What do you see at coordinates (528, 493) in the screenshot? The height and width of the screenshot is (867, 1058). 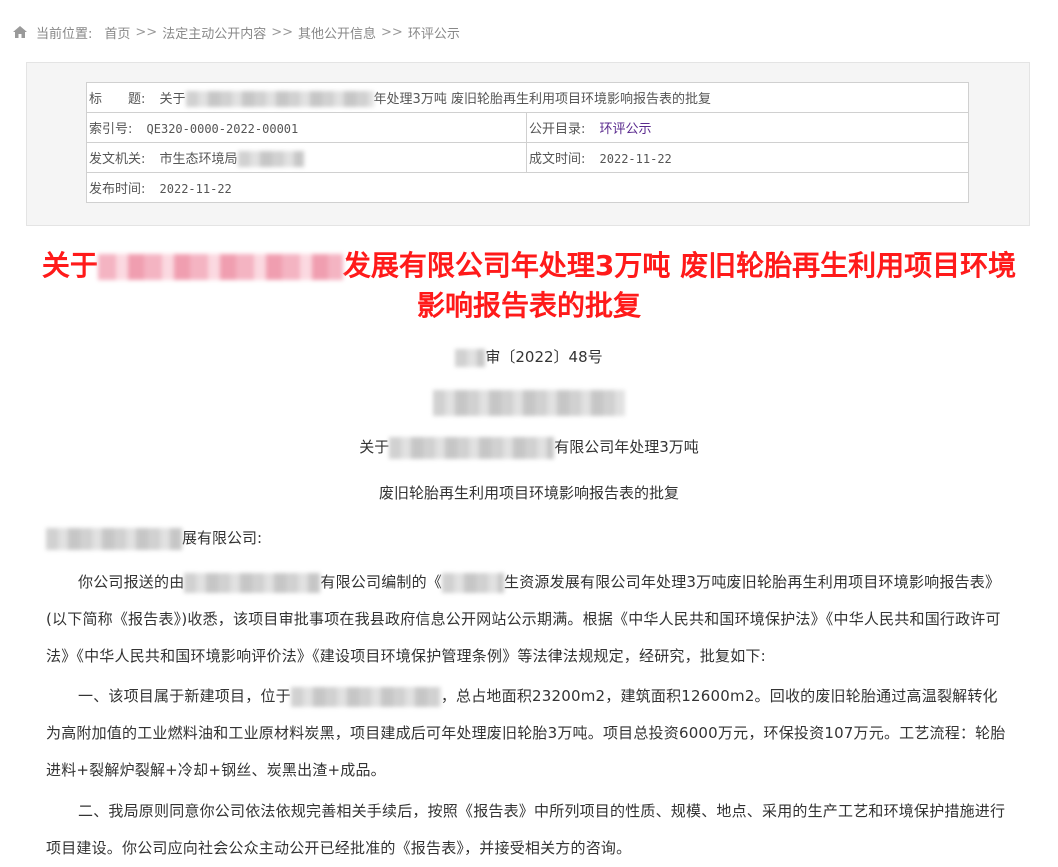 I see `subject-line-2: 废旧轮胎再生利用项目环境影响报告表的批复` at bounding box center [528, 493].